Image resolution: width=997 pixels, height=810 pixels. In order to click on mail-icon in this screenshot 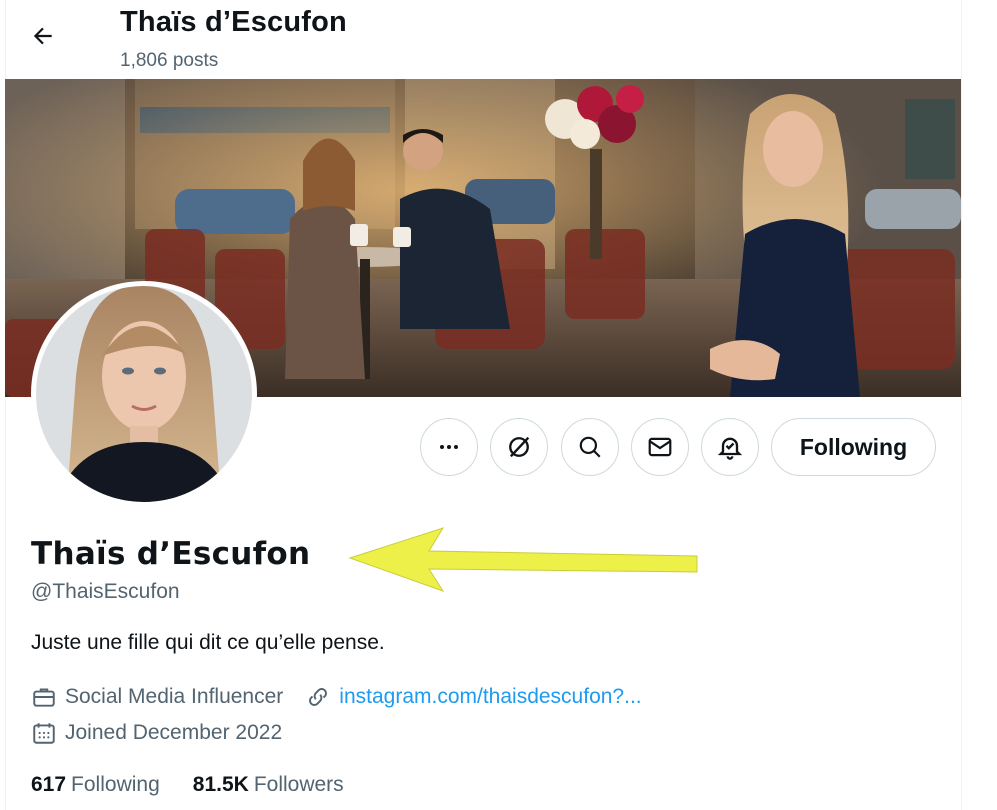, I will do `click(660, 447)`.